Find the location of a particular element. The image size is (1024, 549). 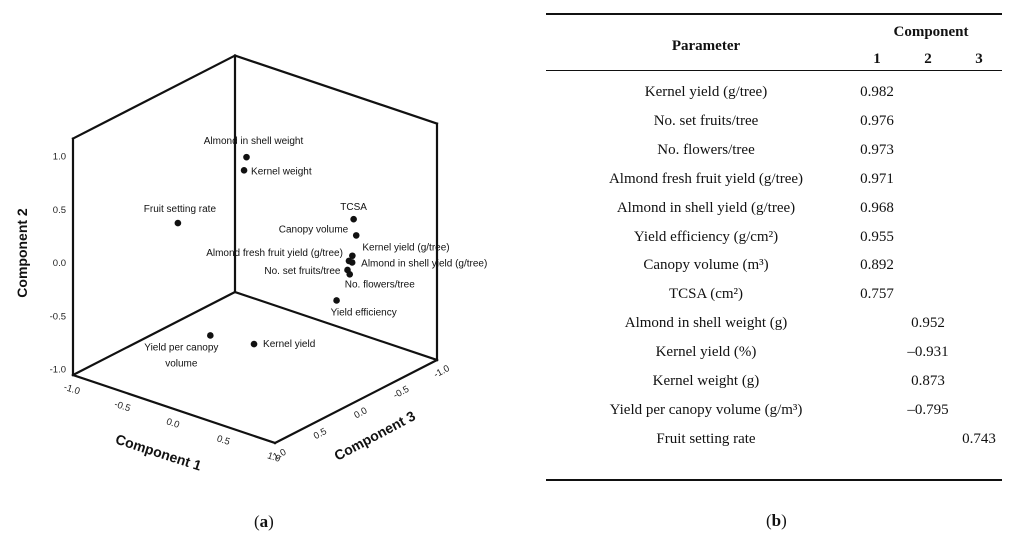

y-tick-label: 0.0 is located at coordinates (59, 263).